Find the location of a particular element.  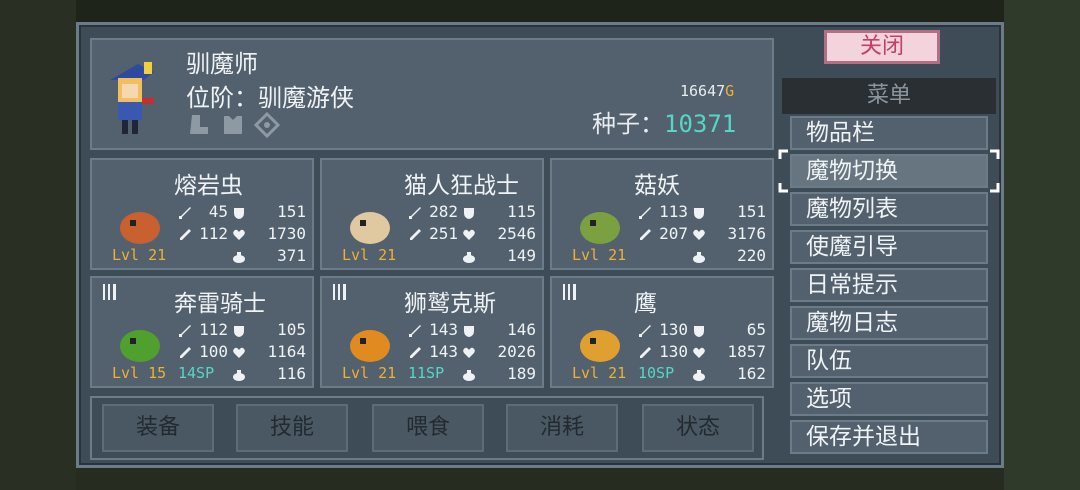

emblem-icon is located at coordinates (267, 125).